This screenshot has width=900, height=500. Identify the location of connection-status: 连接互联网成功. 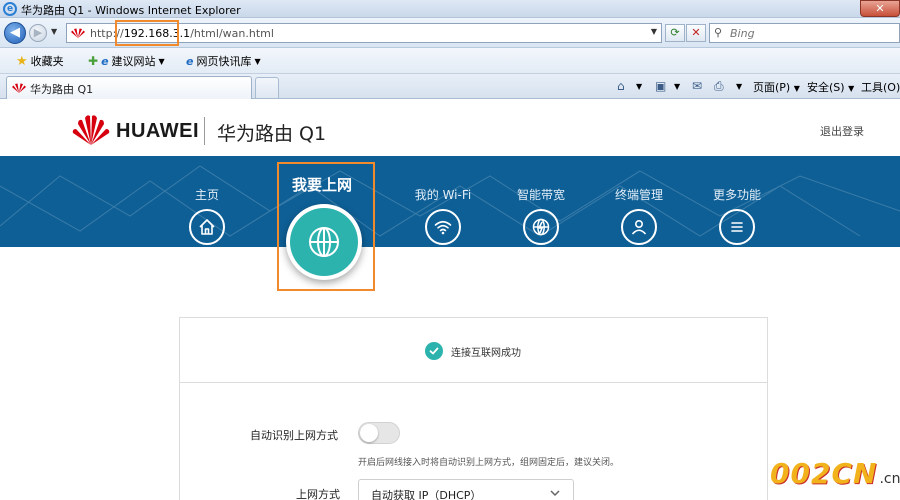
(473, 351).